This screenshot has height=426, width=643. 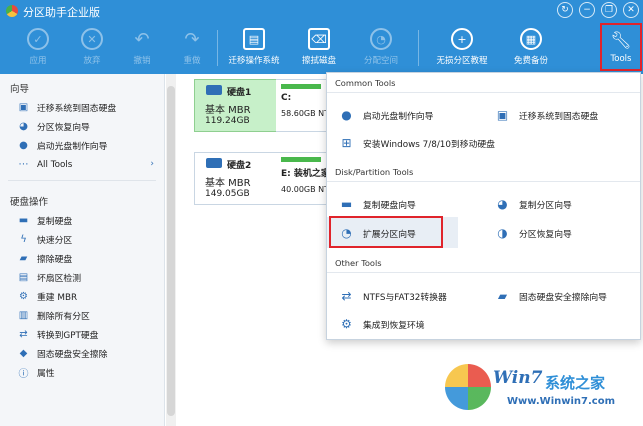 I want to click on pie-chart-icon: ◔, so click(x=381, y=39).